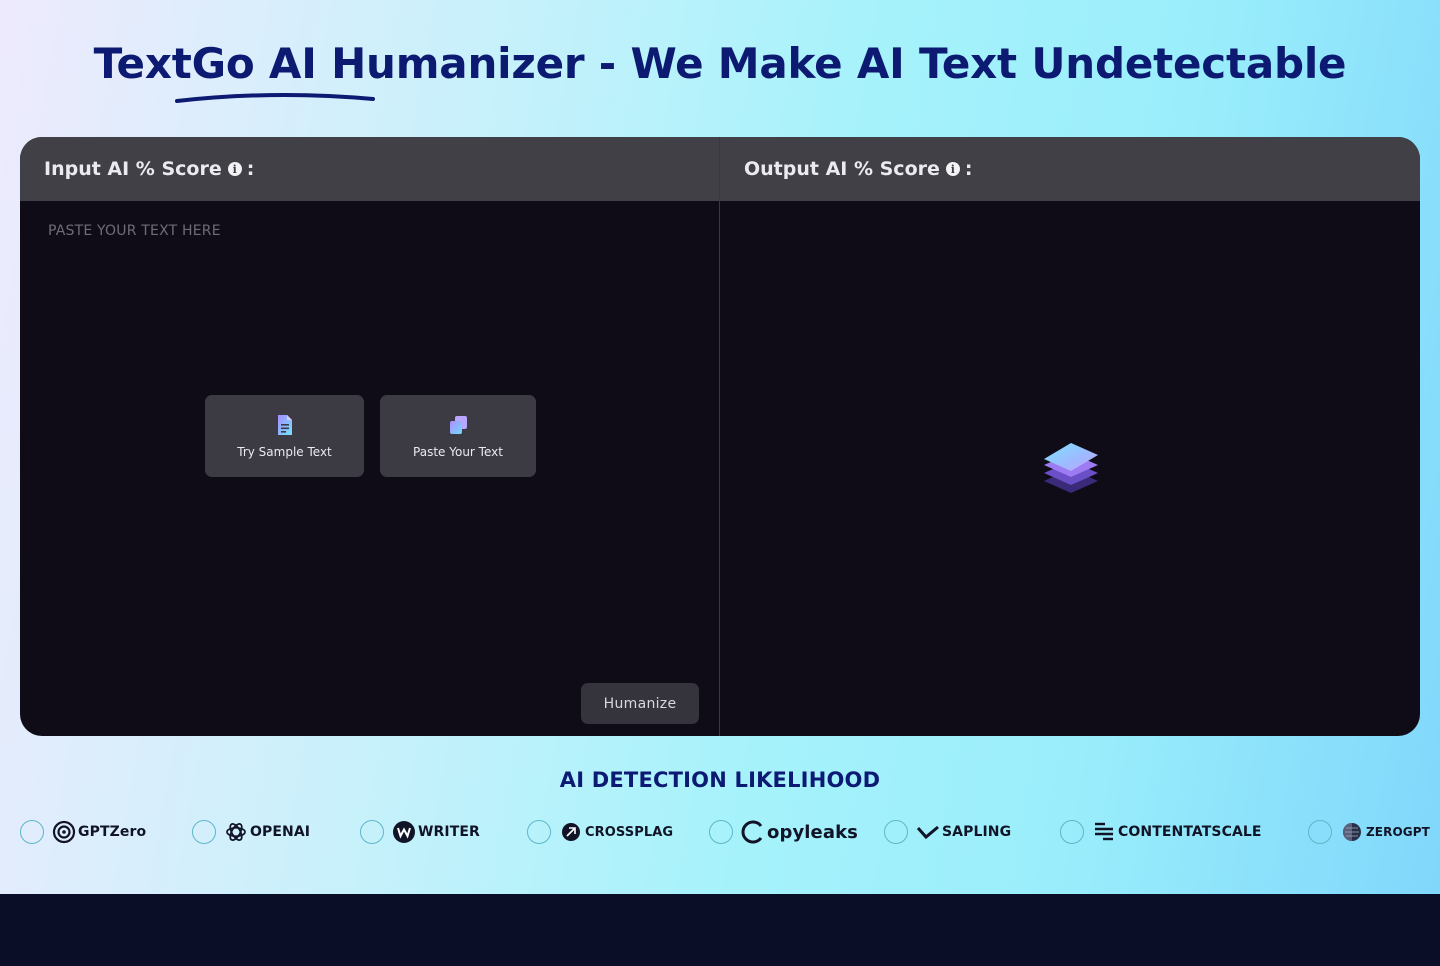 The image size is (1440, 966). Describe the element at coordinates (250, 169) in the screenshot. I see `input-score-colon: :` at that location.